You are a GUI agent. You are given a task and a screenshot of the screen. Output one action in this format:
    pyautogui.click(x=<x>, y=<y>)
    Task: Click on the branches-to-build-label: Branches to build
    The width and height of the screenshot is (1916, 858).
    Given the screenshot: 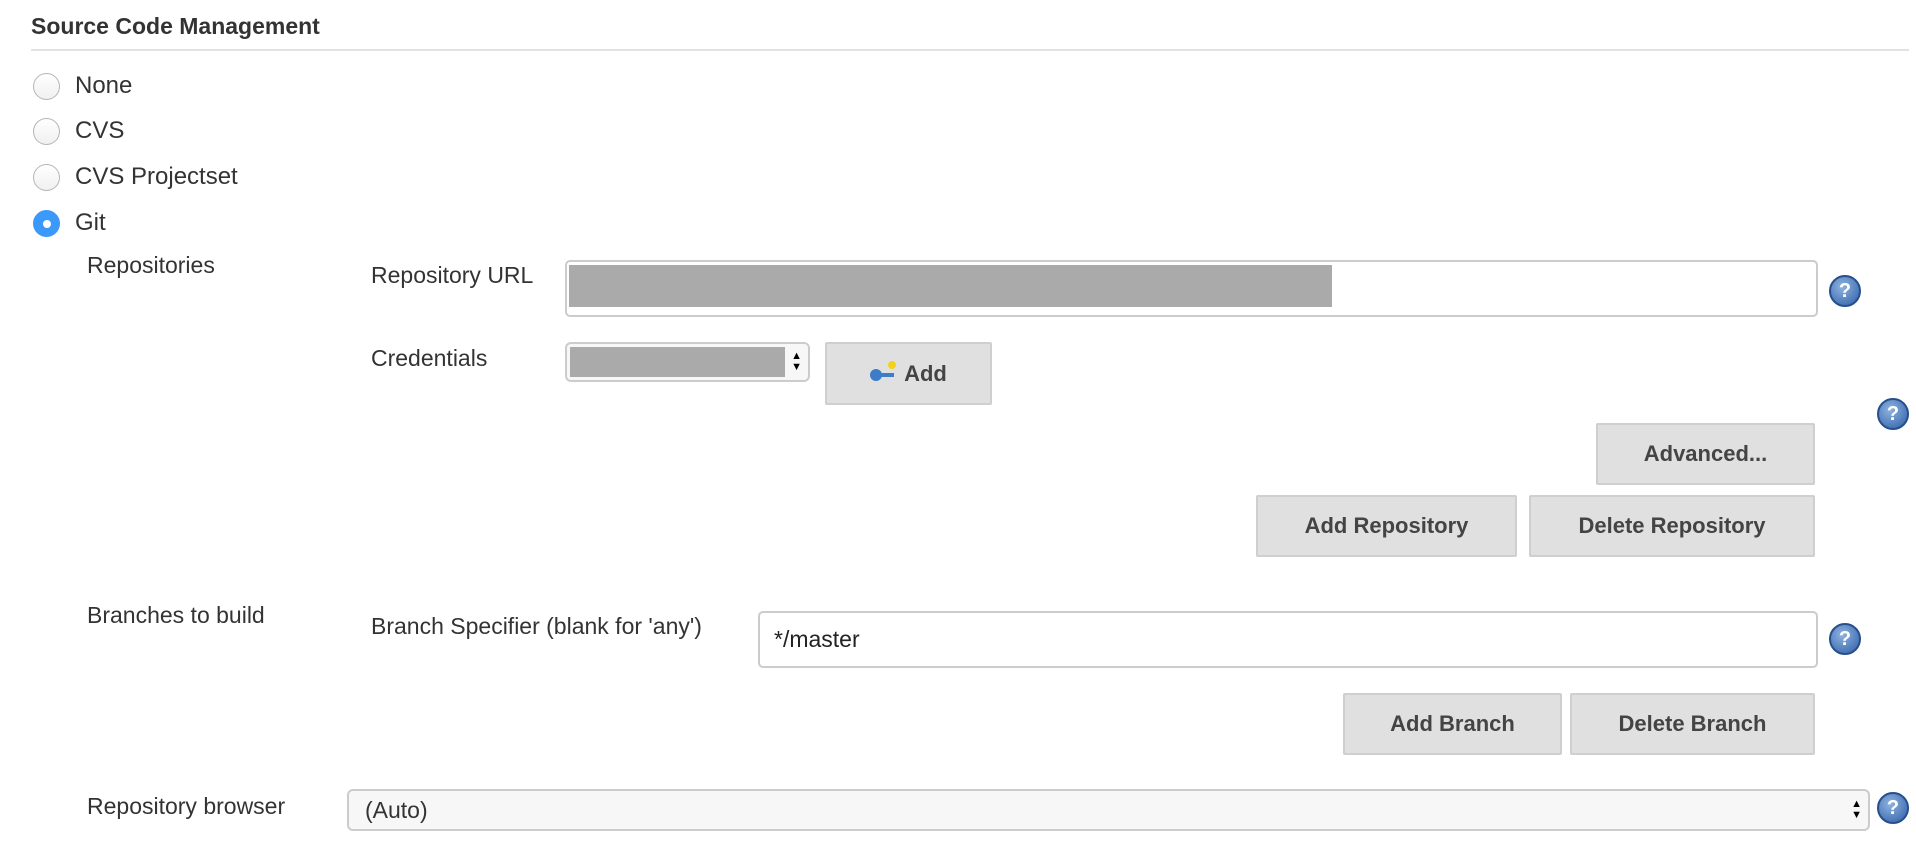 What is the action you would take?
    pyautogui.click(x=176, y=615)
    